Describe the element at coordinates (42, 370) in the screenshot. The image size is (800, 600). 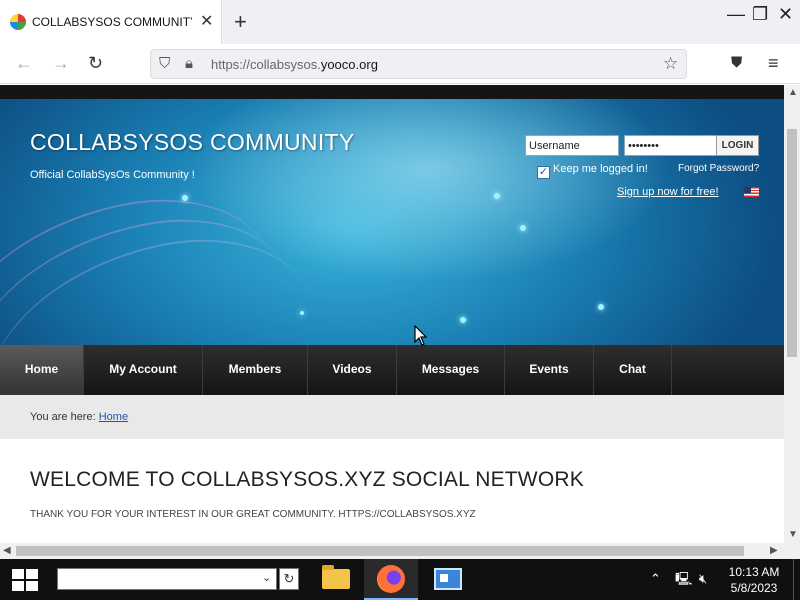
I see `menu-item-home: Home` at that location.